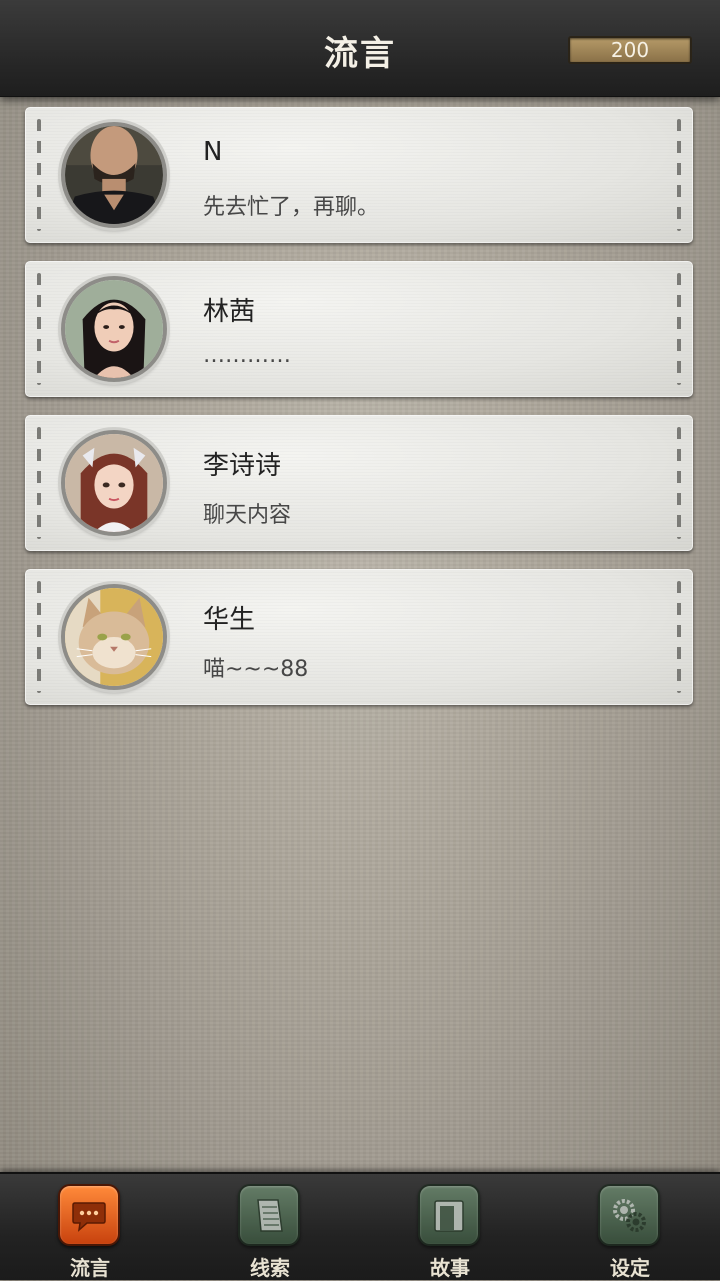 The width and height of the screenshot is (720, 1281). I want to click on gears-icon, so click(629, 1215).